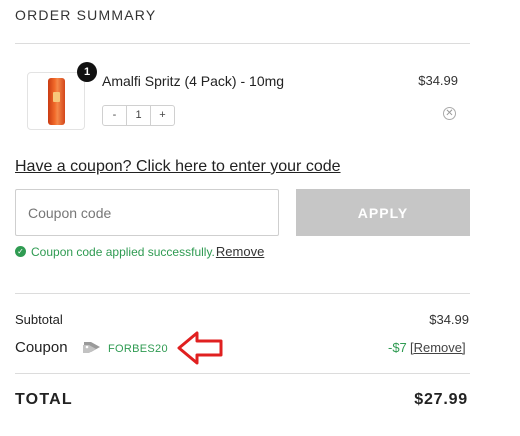 The width and height of the screenshot is (520, 436). I want to click on coupon-remove-link: [Remove], so click(438, 347).